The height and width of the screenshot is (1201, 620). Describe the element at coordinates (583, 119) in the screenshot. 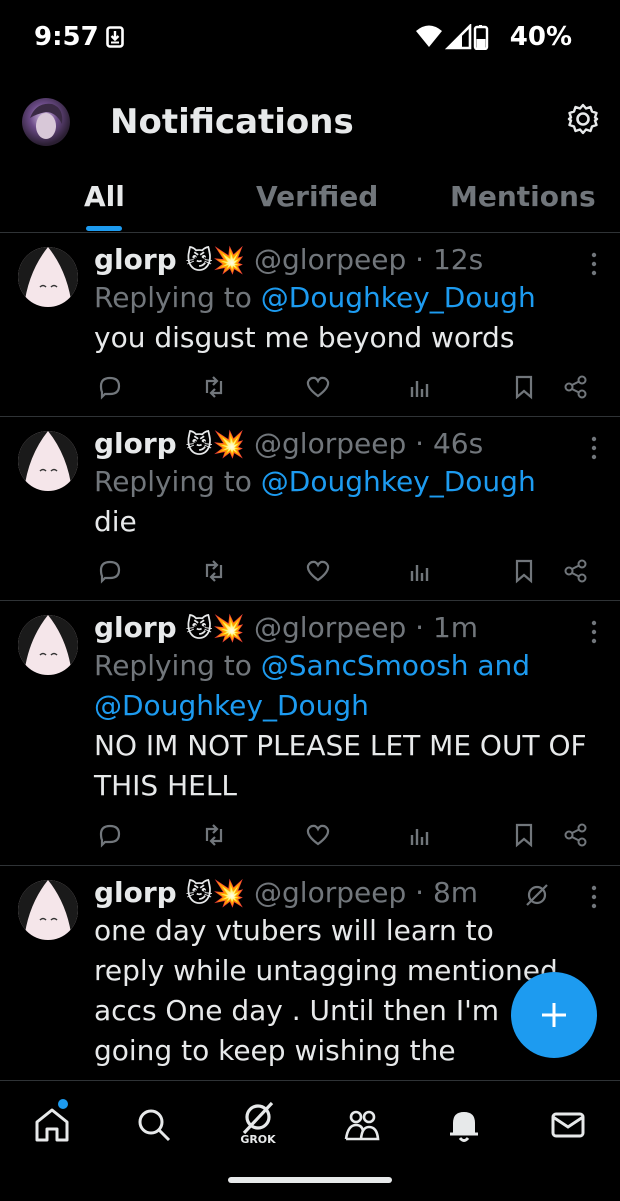

I see `gear-icon` at that location.